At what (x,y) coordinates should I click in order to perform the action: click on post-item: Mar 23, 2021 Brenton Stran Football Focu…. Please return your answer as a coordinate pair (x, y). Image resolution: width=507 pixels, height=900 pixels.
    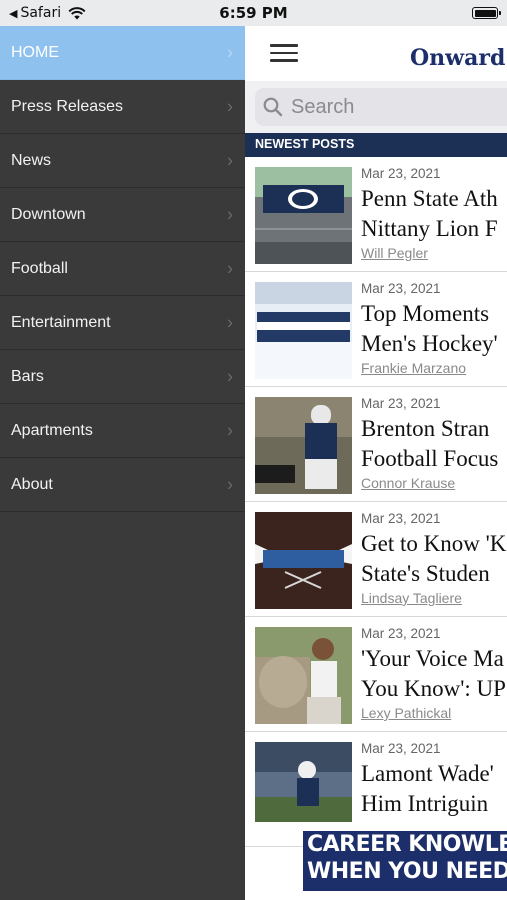
    Looking at the image, I should click on (376, 444).